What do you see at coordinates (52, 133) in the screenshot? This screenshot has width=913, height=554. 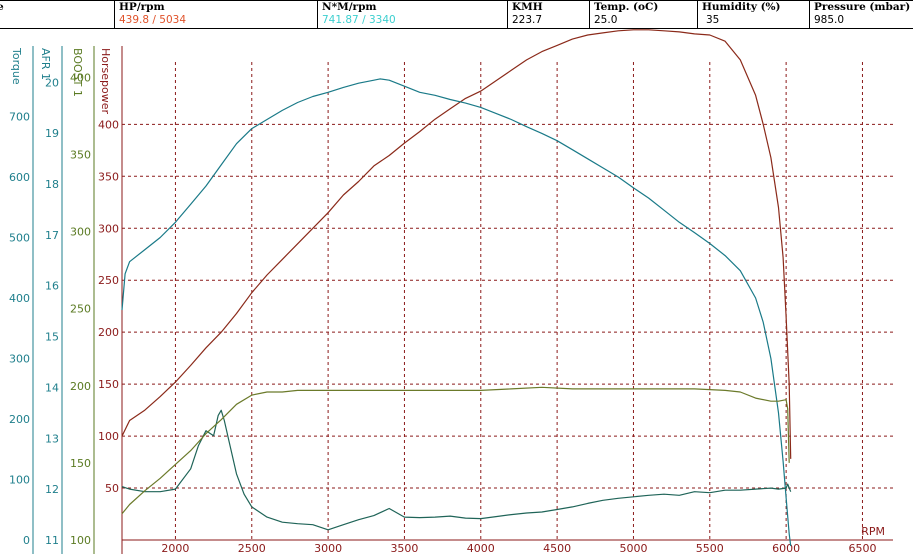 I see `y-tick-label: 19` at bounding box center [52, 133].